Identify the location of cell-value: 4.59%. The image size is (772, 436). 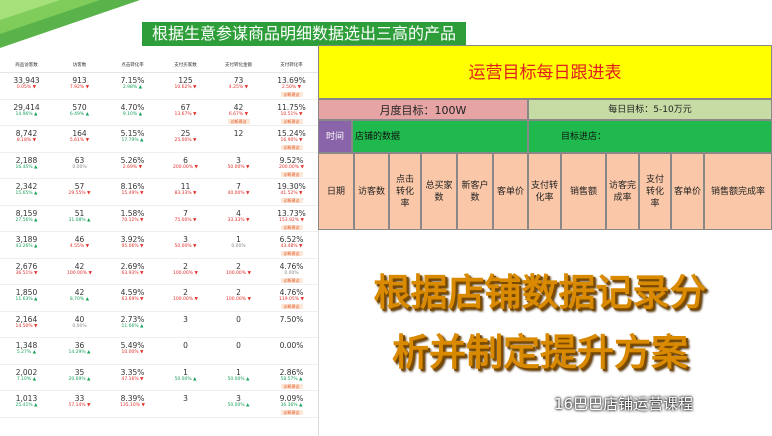
(132, 292).